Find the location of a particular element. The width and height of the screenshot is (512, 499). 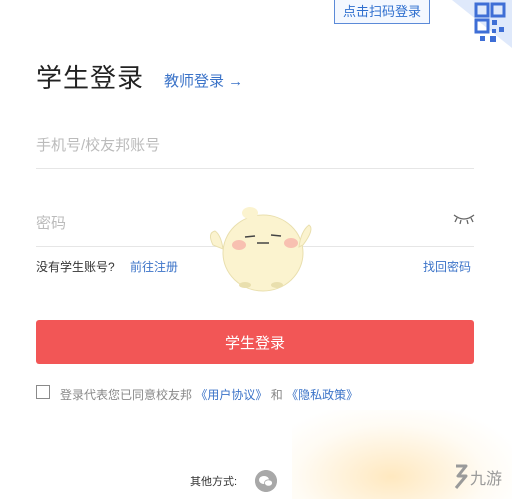

qr-login-tip: 点击扫码登录 is located at coordinates (382, 12).